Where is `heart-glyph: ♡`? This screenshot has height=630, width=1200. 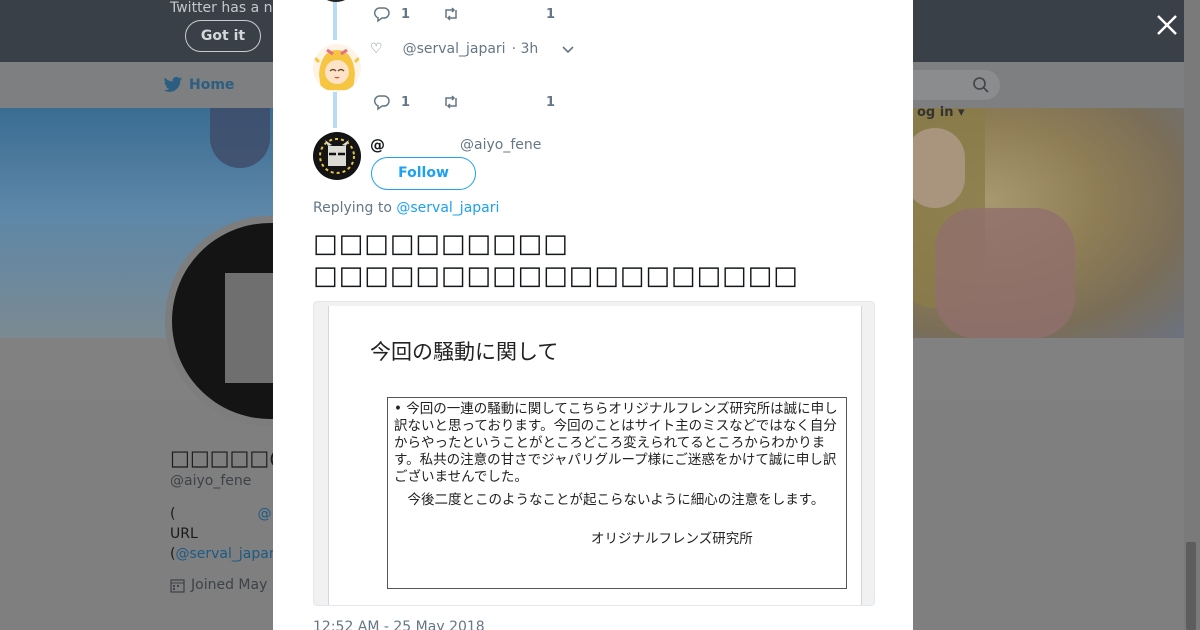 heart-glyph: ♡ is located at coordinates (376, 49).